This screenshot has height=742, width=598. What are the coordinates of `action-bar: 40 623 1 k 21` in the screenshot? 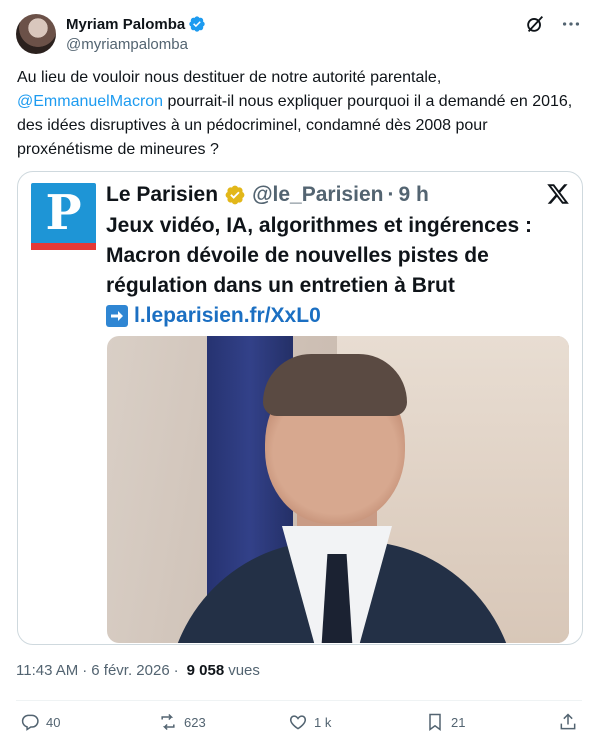 It's located at (299, 724).